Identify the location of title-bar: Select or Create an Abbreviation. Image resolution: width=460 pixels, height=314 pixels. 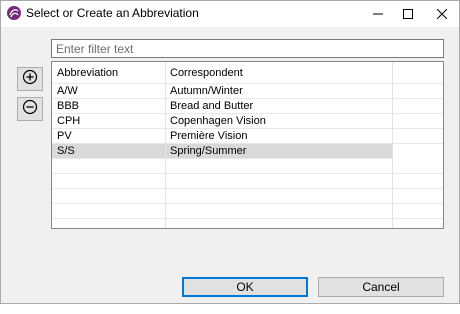
(230, 14).